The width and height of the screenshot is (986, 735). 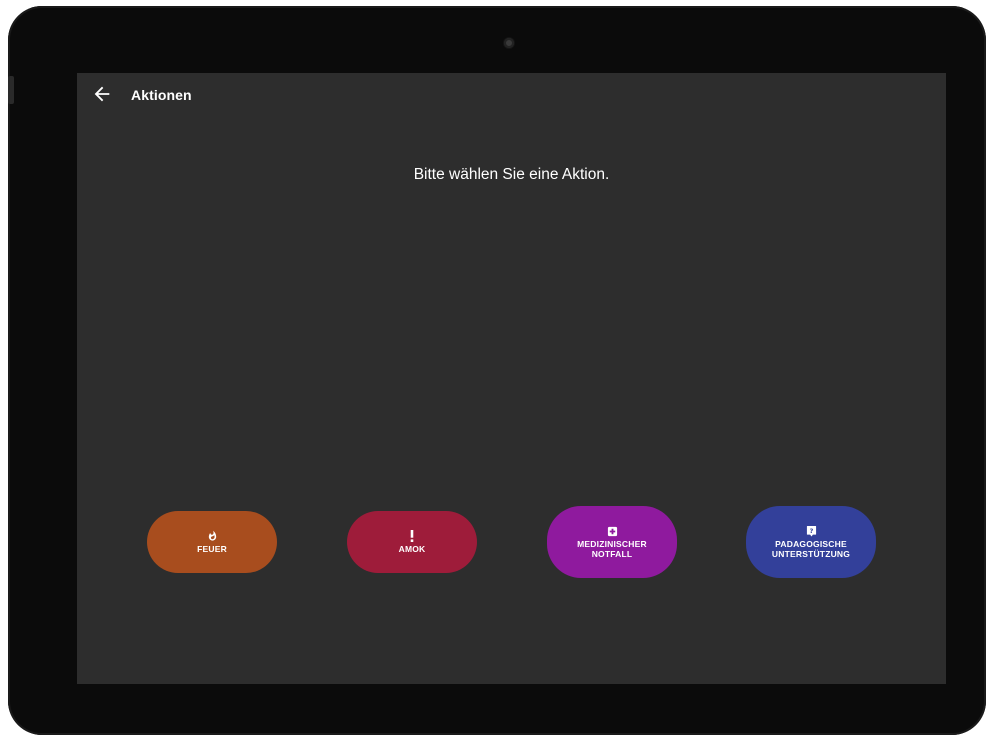 I want to click on app-bar: Aktionen, so click(x=511, y=95).